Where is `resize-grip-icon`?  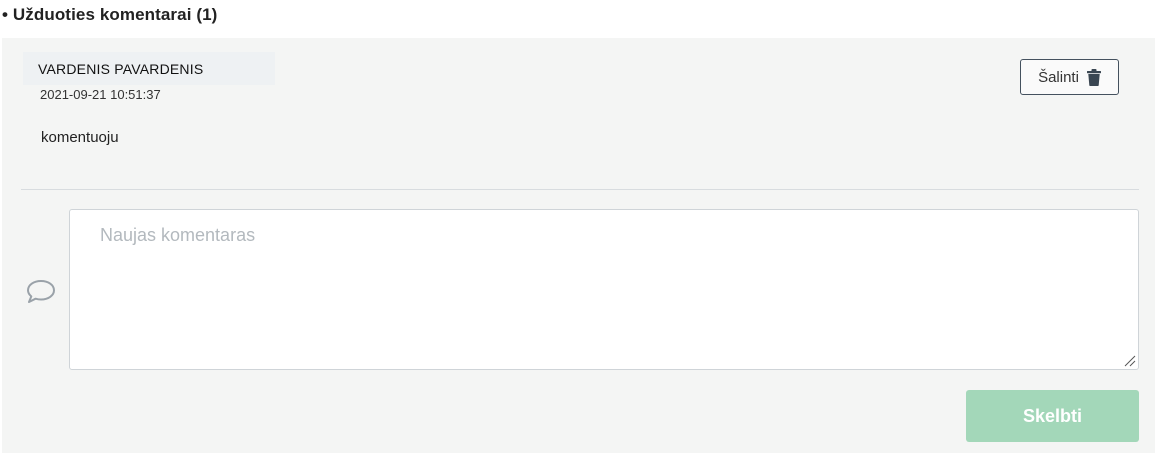
resize-grip-icon is located at coordinates (1129, 360).